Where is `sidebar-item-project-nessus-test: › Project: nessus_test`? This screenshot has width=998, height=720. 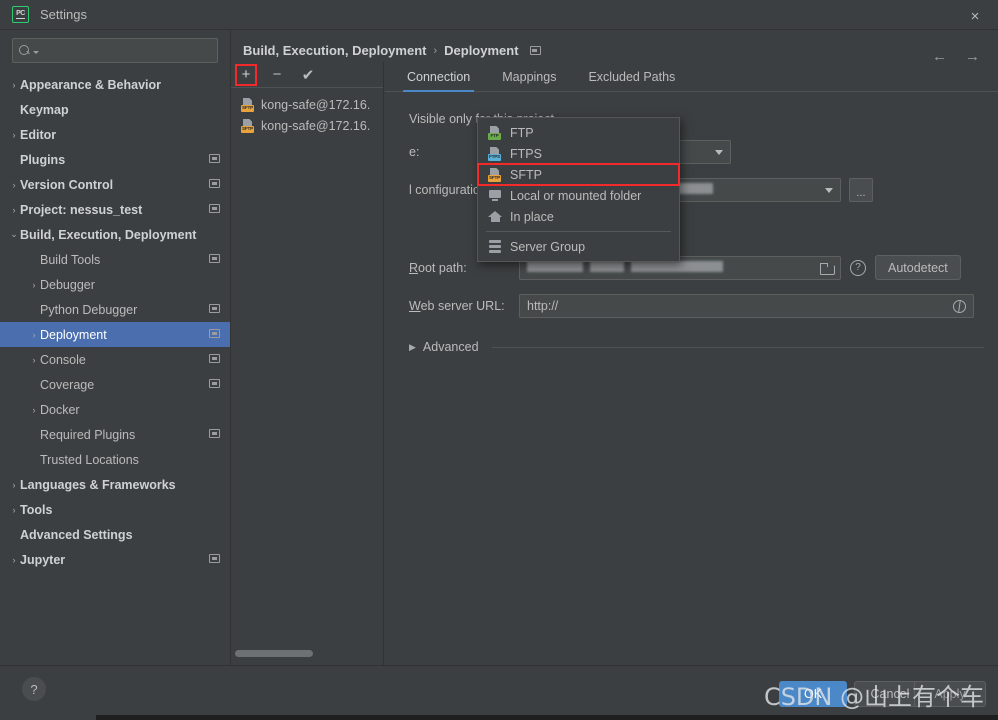 sidebar-item-project-nessus-test: › Project: nessus_test is located at coordinates (115, 209).